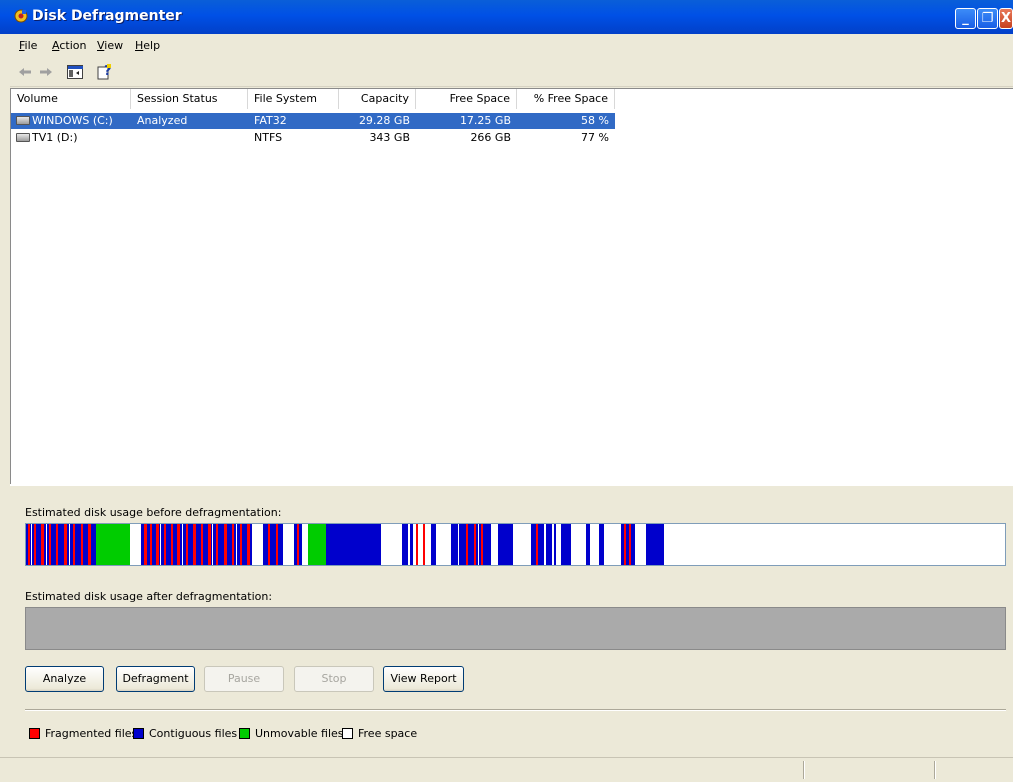  I want to click on analyze-button: Analyze, so click(64, 679).